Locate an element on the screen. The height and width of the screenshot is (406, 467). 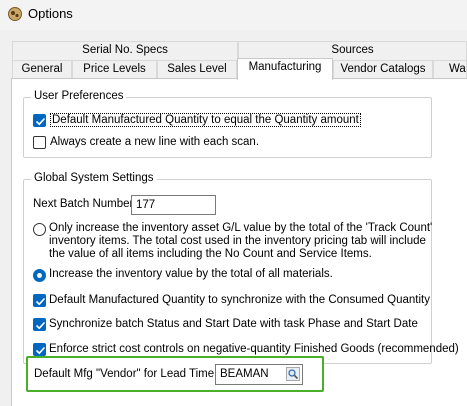
sync-consumed-checkbox is located at coordinates (39, 300).